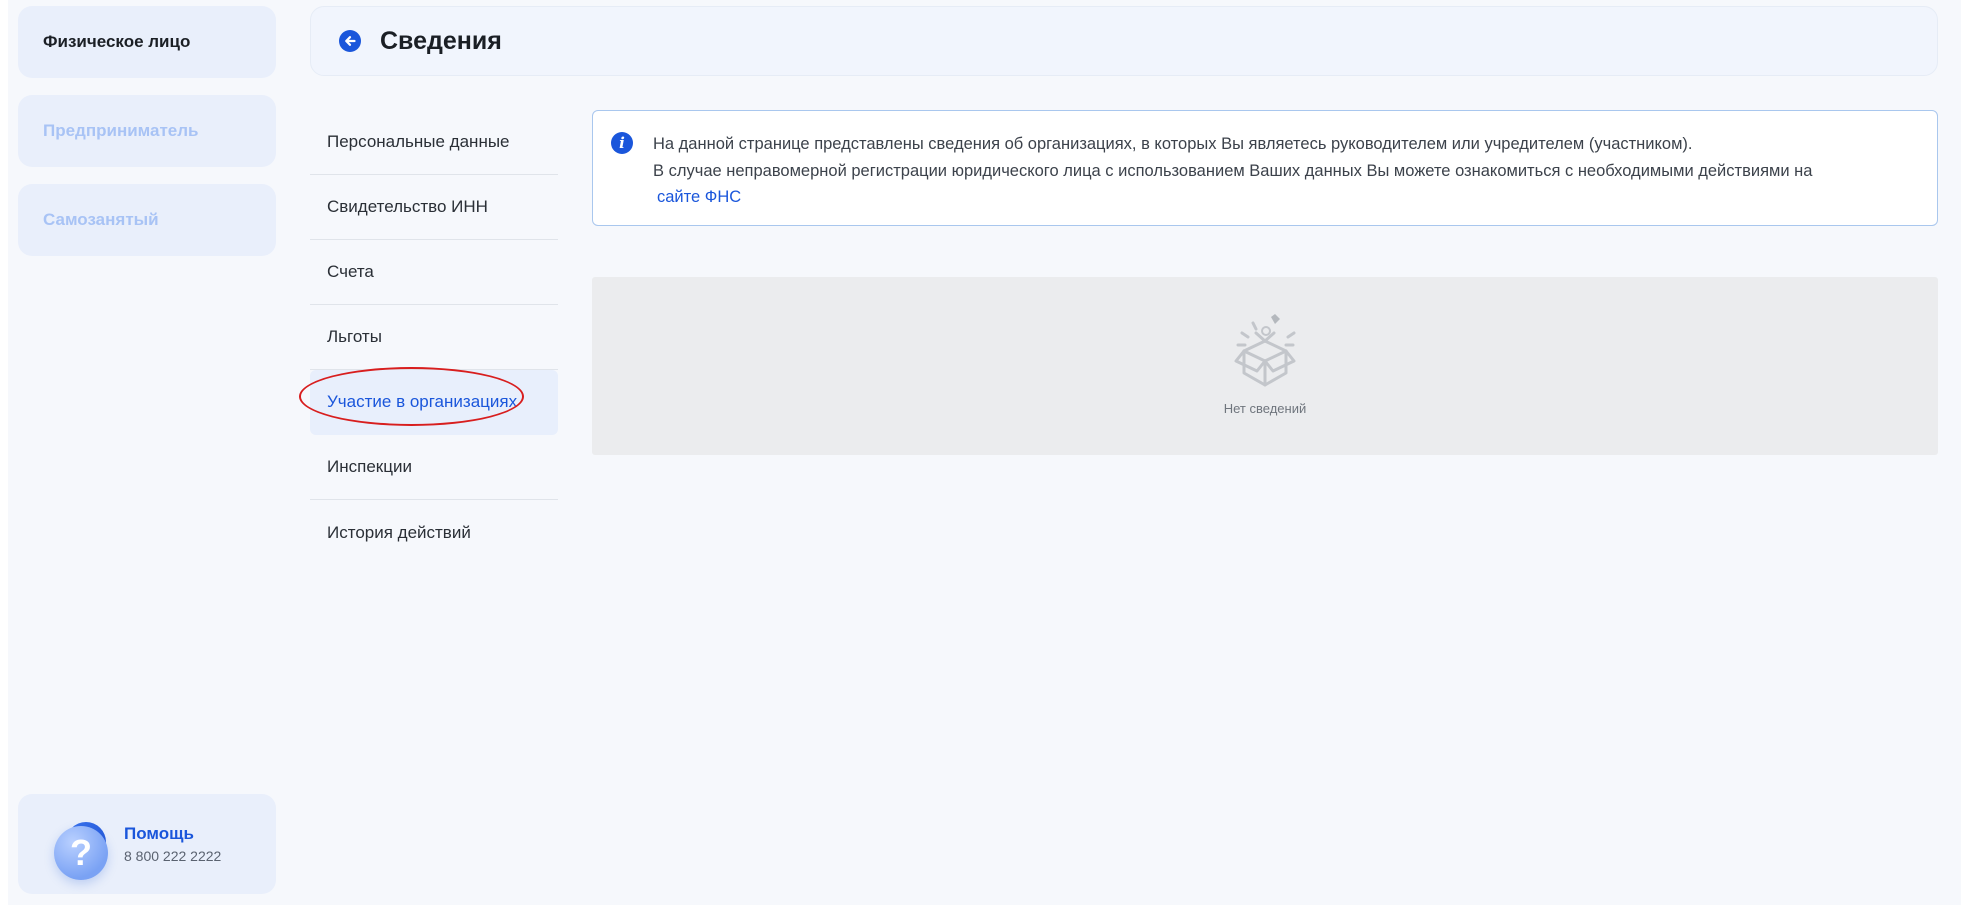 The height and width of the screenshot is (905, 1961). I want to click on page-header: Сведения, so click(1124, 41).